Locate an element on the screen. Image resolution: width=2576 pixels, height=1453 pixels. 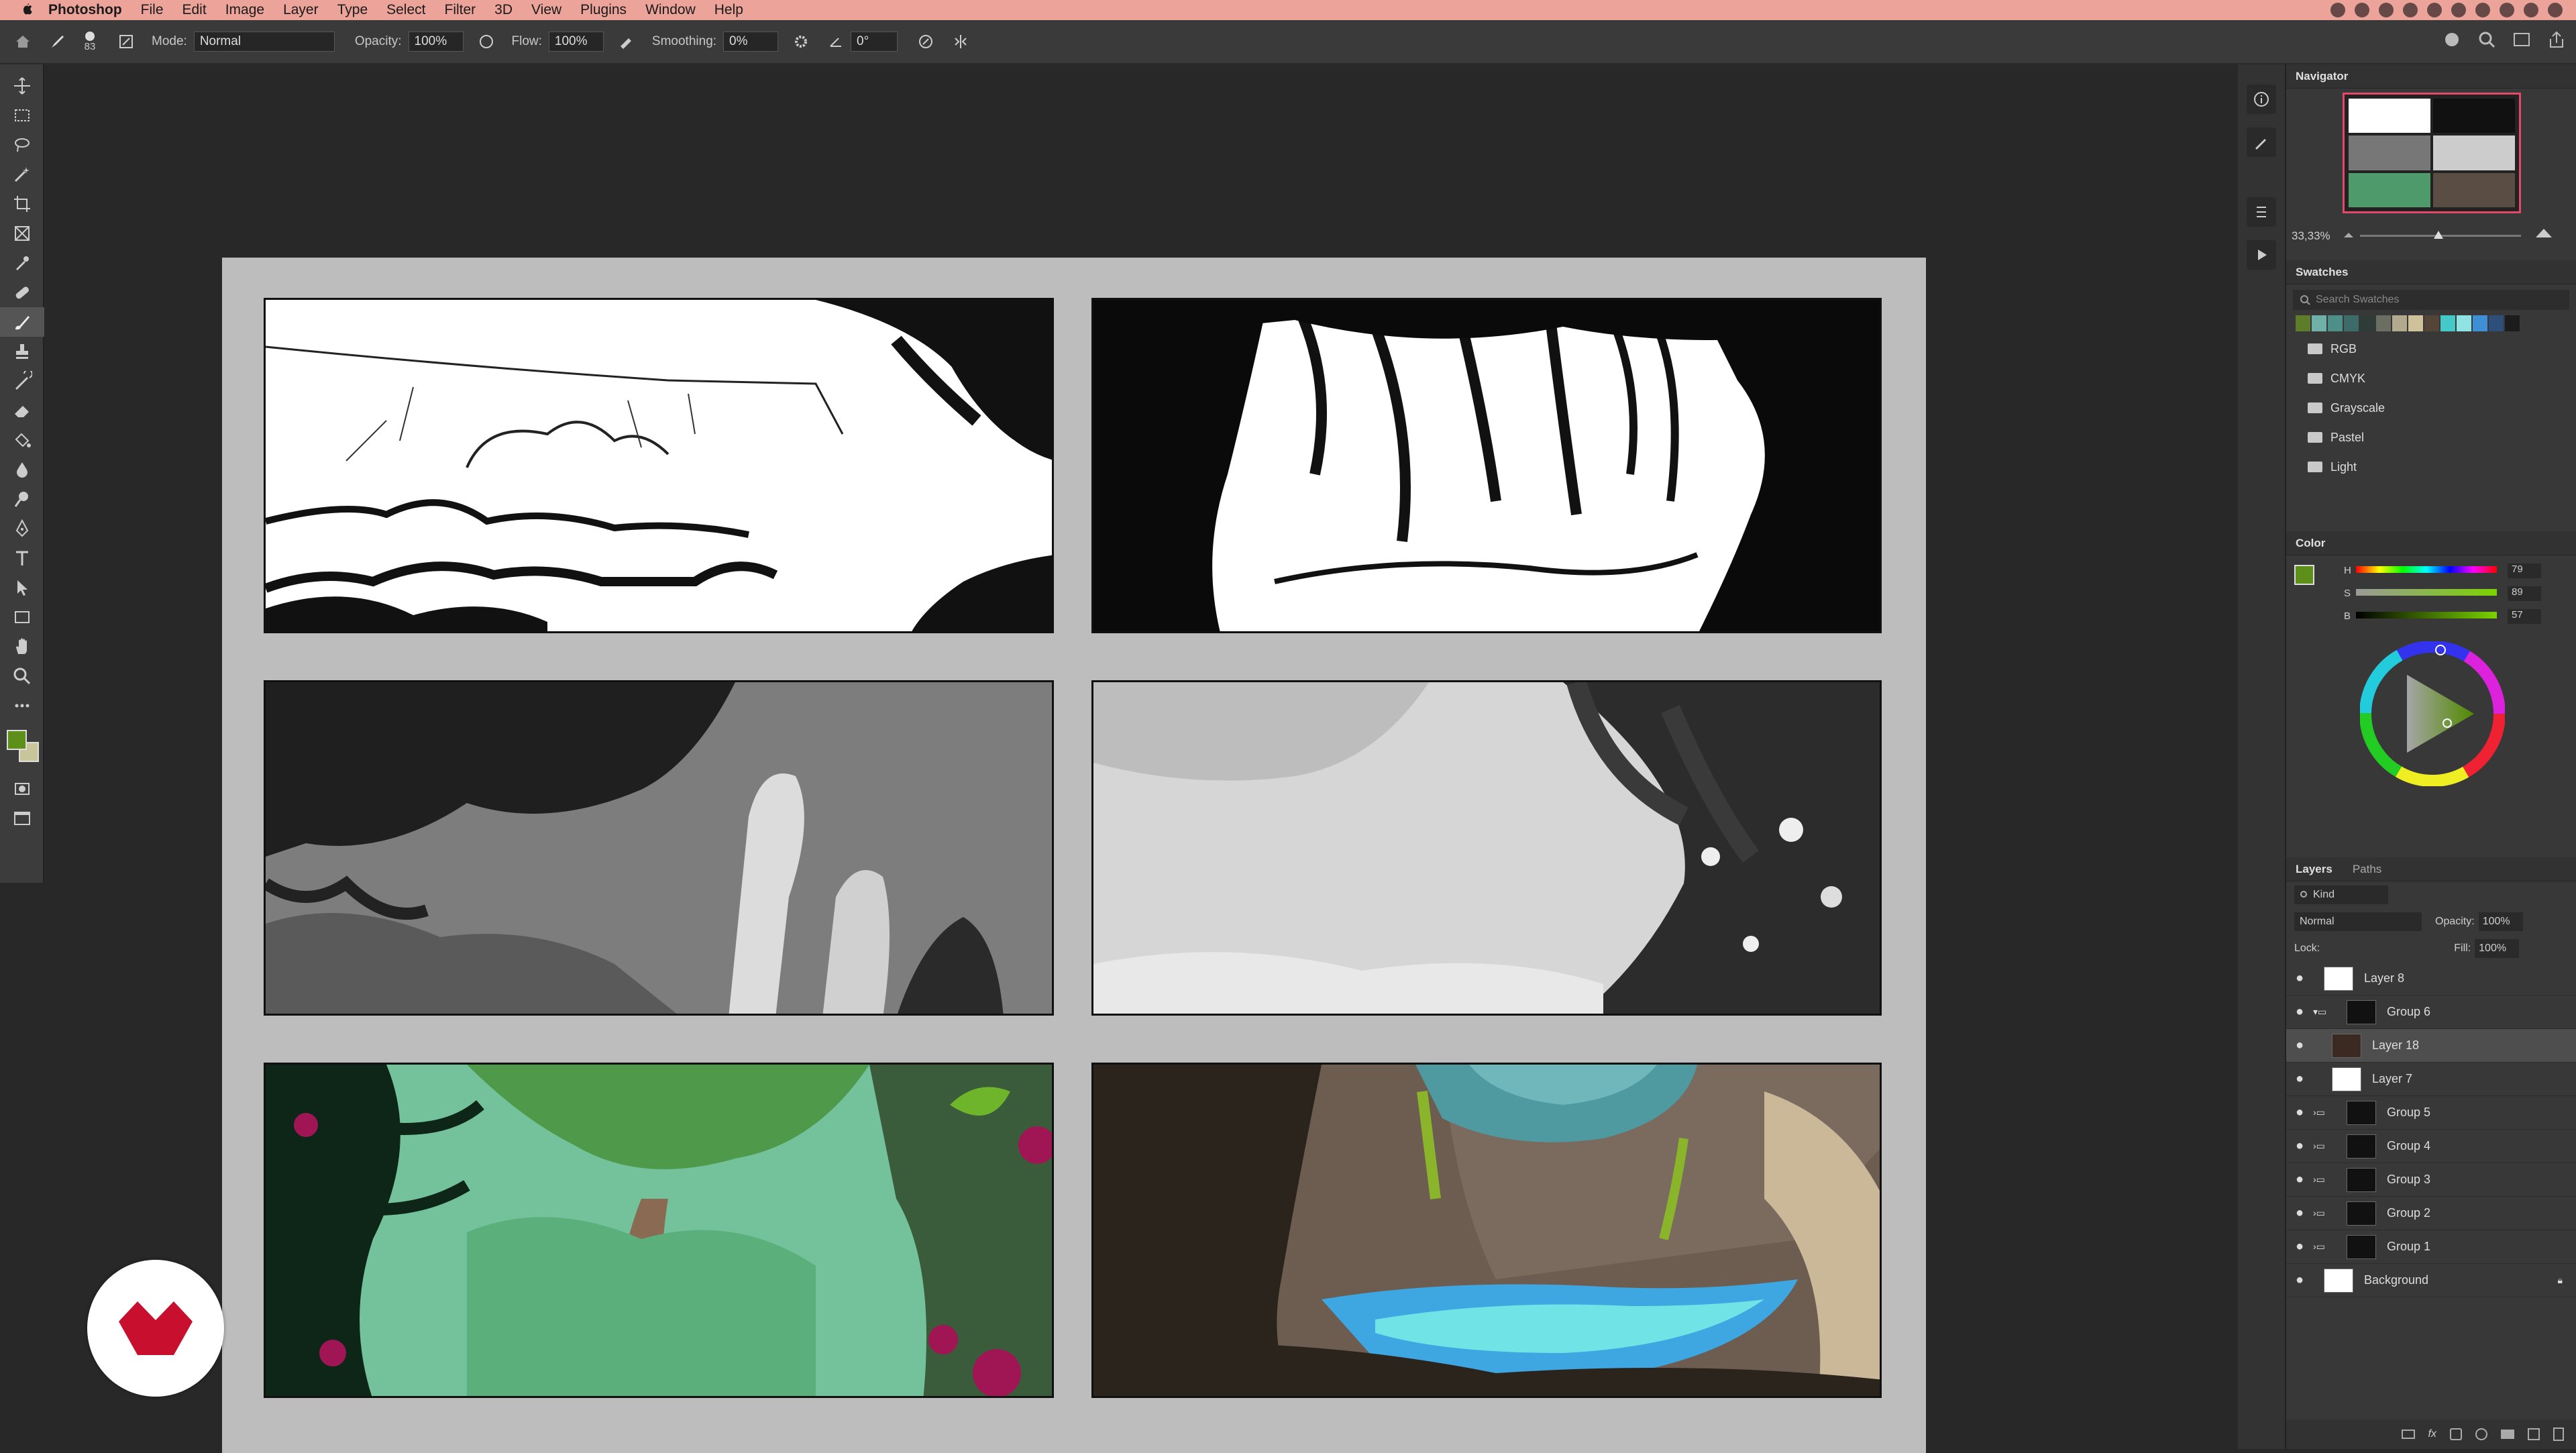
opacity-field: 100% is located at coordinates (436, 42).